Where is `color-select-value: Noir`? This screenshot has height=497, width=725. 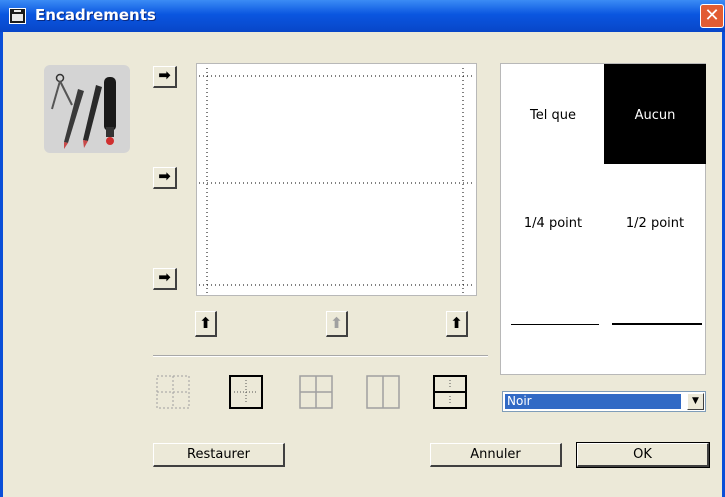
color-select-value: Noir is located at coordinates (593, 401).